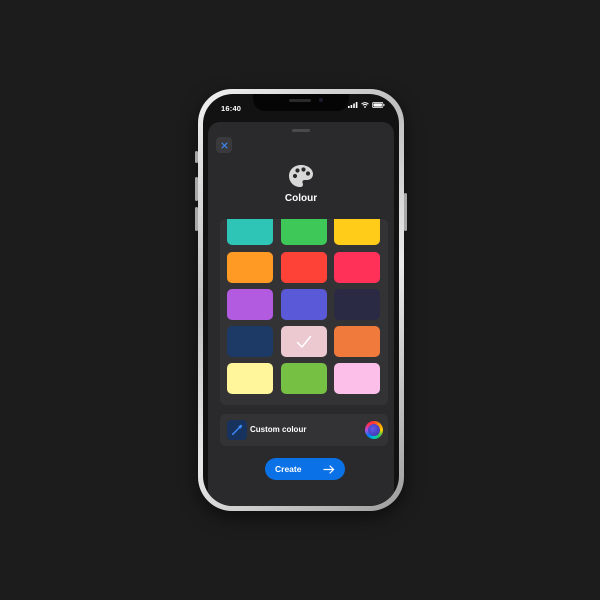  What do you see at coordinates (321, 100) in the screenshot?
I see `front-camera` at bounding box center [321, 100].